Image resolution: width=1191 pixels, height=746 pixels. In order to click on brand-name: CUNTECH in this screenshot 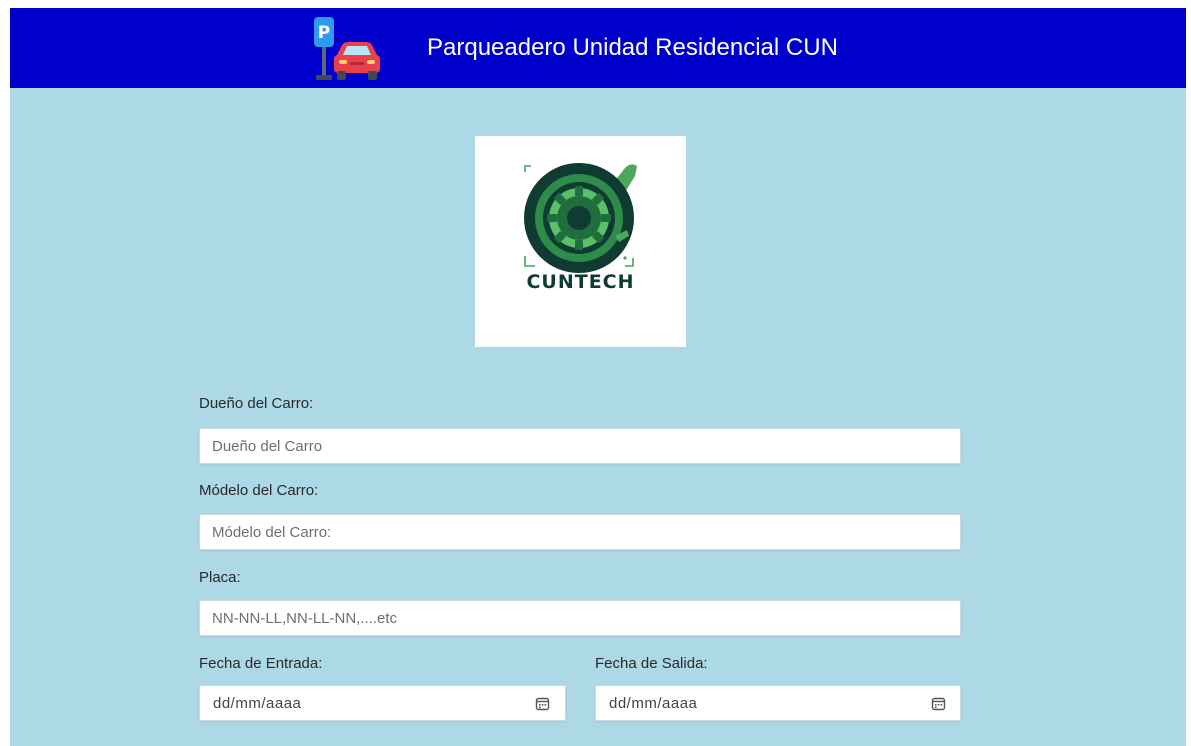, I will do `click(580, 282)`.